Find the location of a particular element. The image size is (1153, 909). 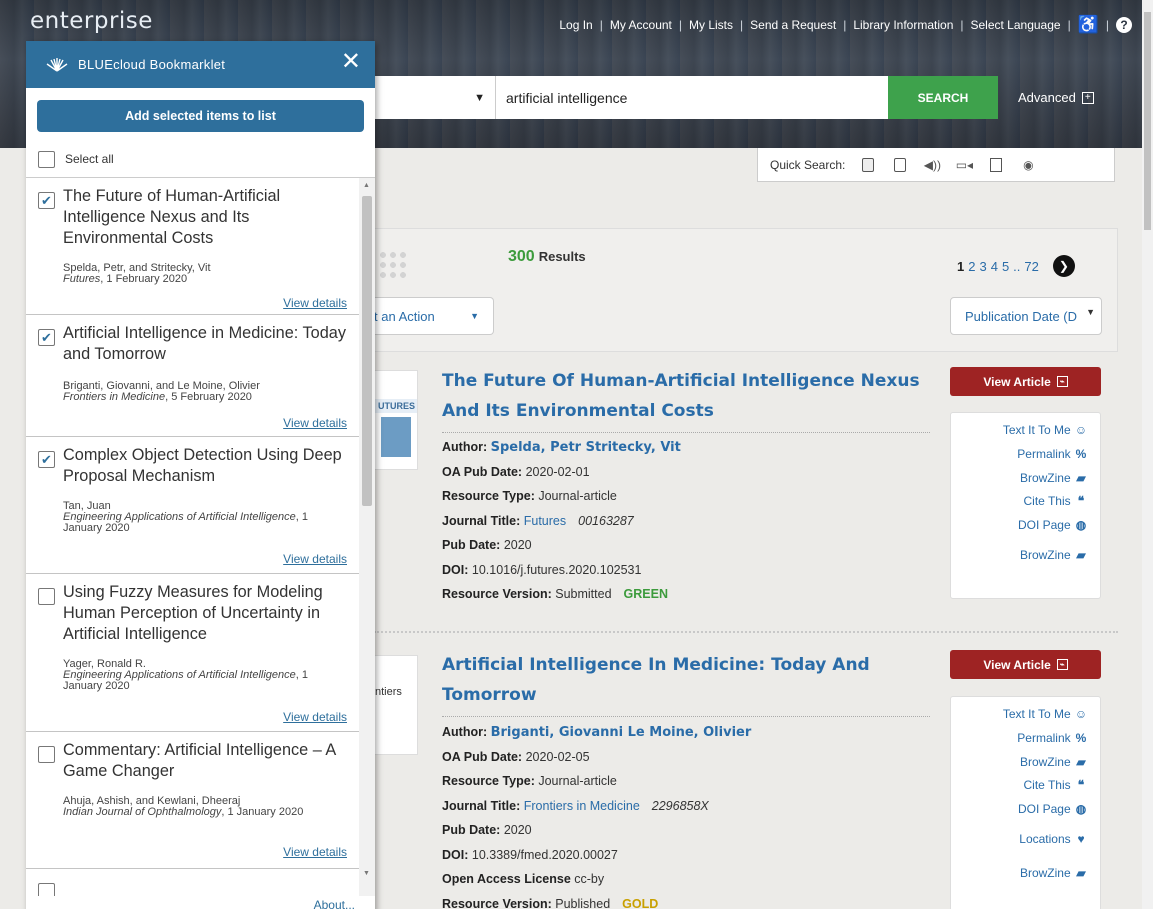

select-all-row: Select all is located at coordinates (200, 159).